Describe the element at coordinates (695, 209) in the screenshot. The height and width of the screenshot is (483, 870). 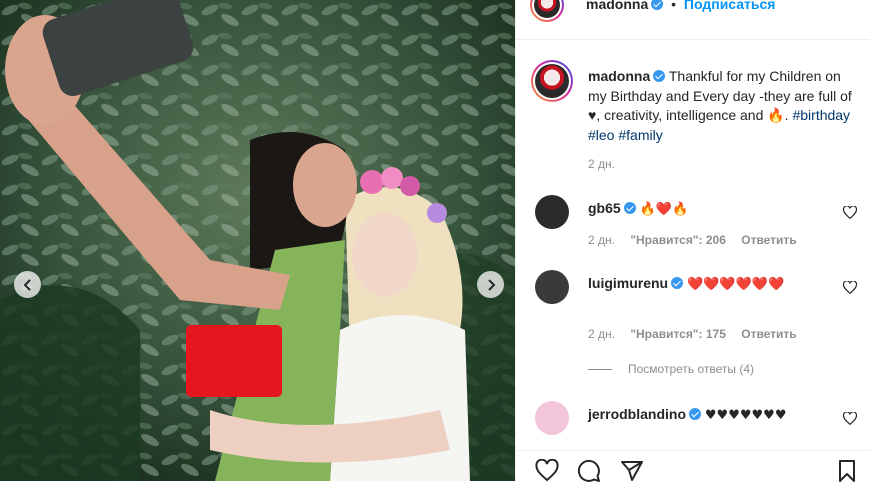
I see `comment-text-block: gb65 🔥❤️🔥` at that location.